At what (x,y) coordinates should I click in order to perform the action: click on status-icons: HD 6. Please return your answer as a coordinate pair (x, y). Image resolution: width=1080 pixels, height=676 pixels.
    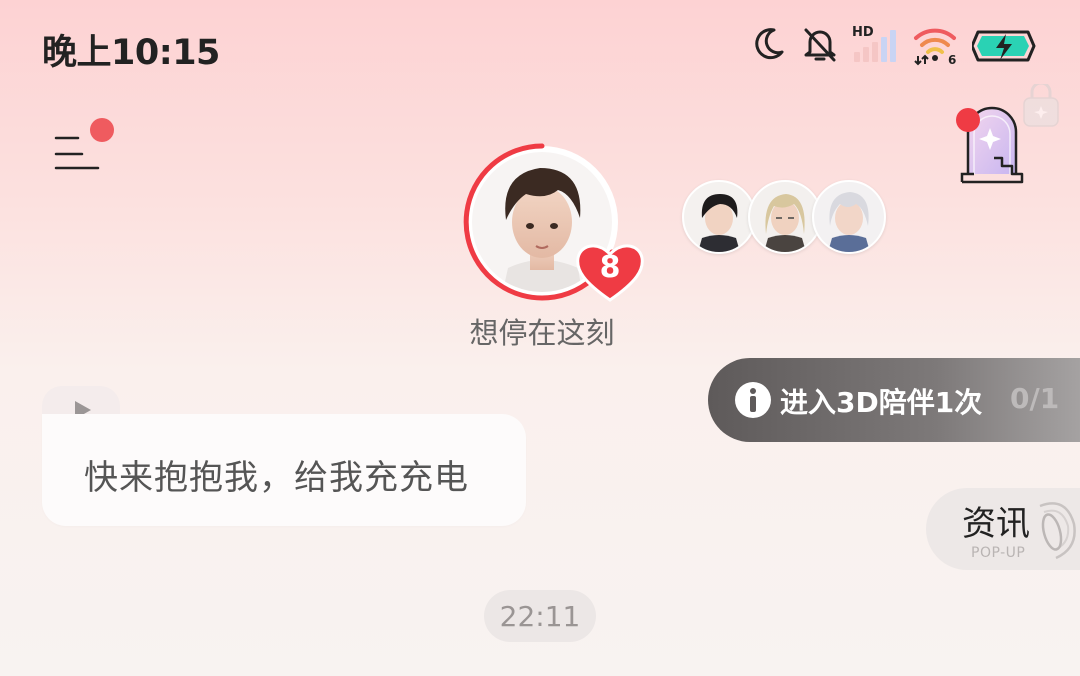
    Looking at the image, I should click on (890, 45).